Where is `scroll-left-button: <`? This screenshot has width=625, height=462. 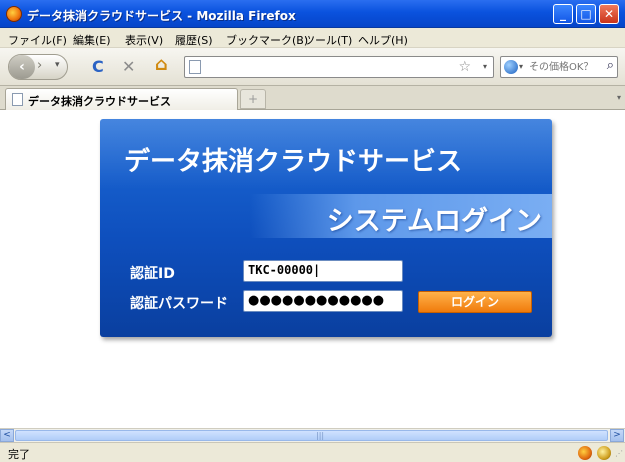
scroll-left-button: < is located at coordinates (7, 435).